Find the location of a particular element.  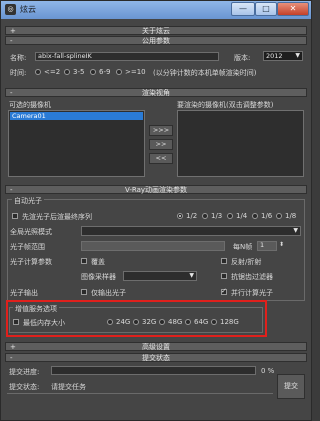

selected-cameras-list is located at coordinates (240, 143).